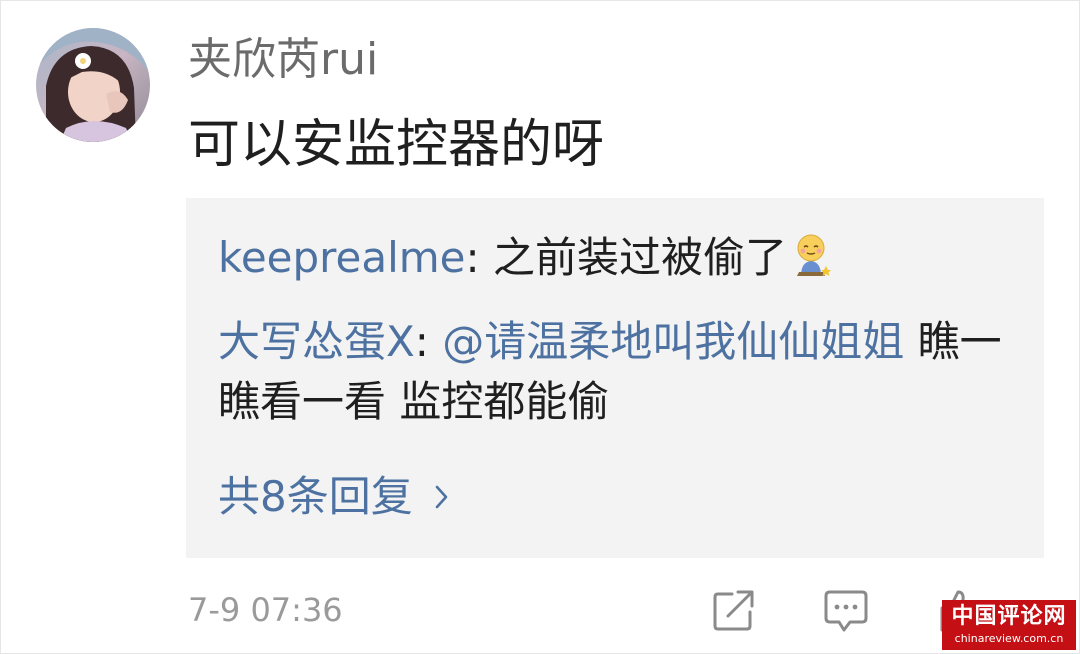 Image resolution: width=1080 pixels, height=654 pixels. I want to click on watermark-title: 中国评论网, so click(1009, 616).